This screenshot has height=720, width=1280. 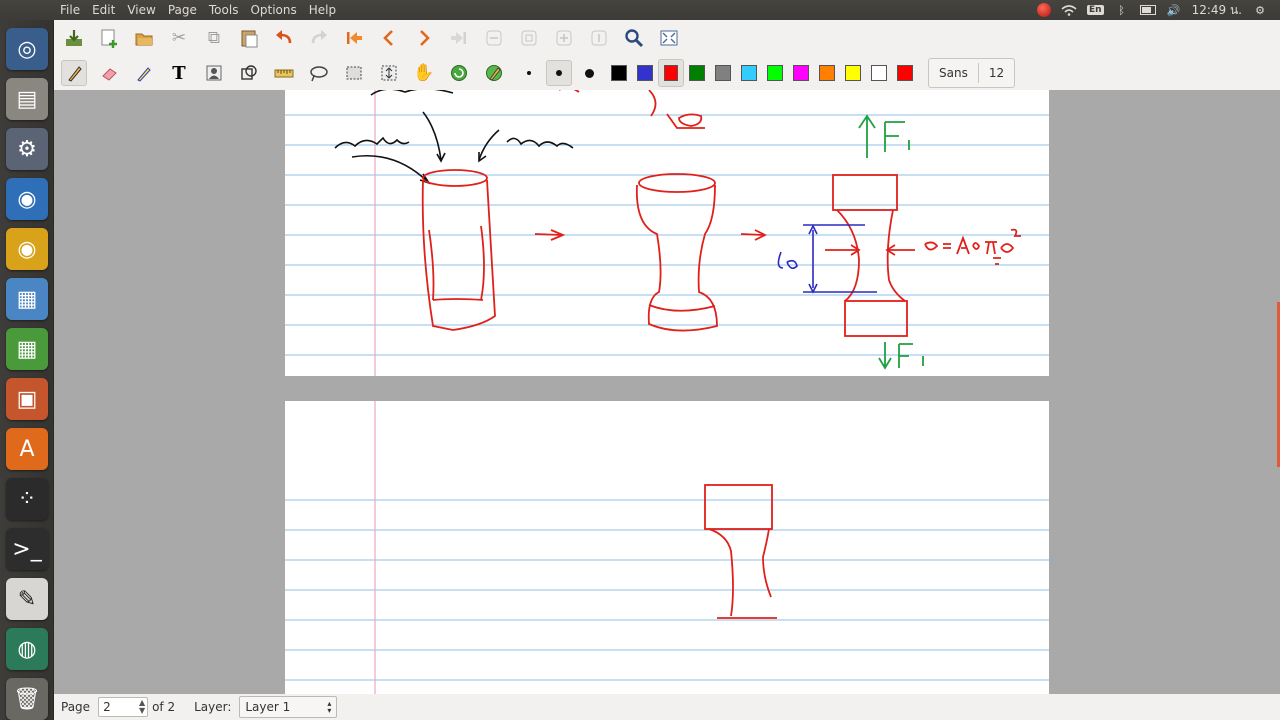 What do you see at coordinates (179, 73) in the screenshot?
I see `text-icon: T` at bounding box center [179, 73].